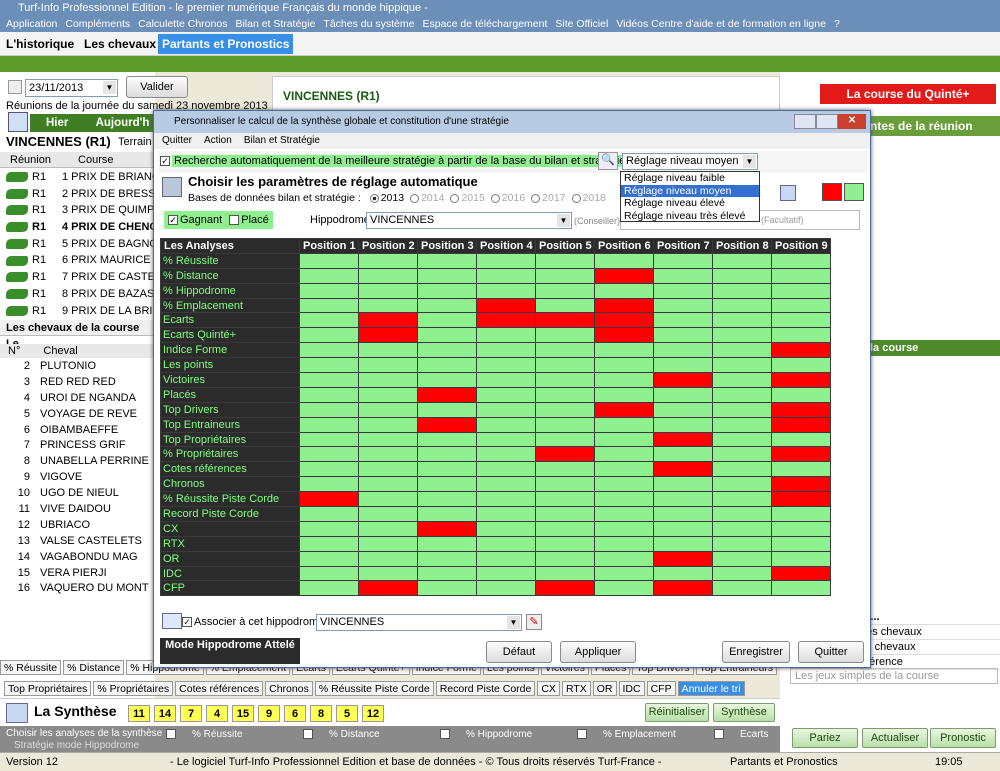  What do you see at coordinates (935, 126) in the screenshot?
I see `reunion-banner: ntes de la réunion` at bounding box center [935, 126].